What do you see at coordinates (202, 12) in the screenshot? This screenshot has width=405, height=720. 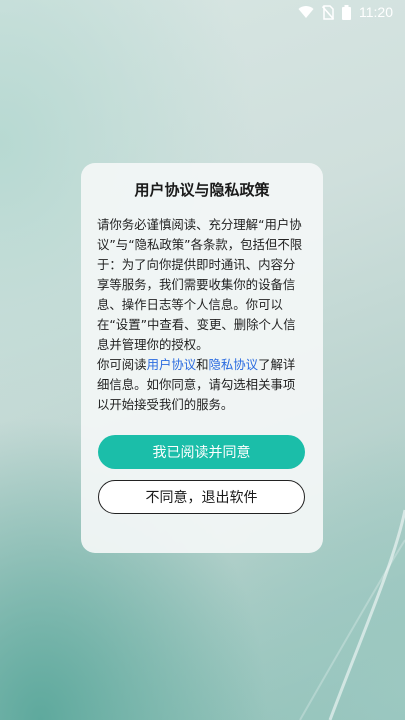 I see `status-bar: 11:20` at bounding box center [202, 12].